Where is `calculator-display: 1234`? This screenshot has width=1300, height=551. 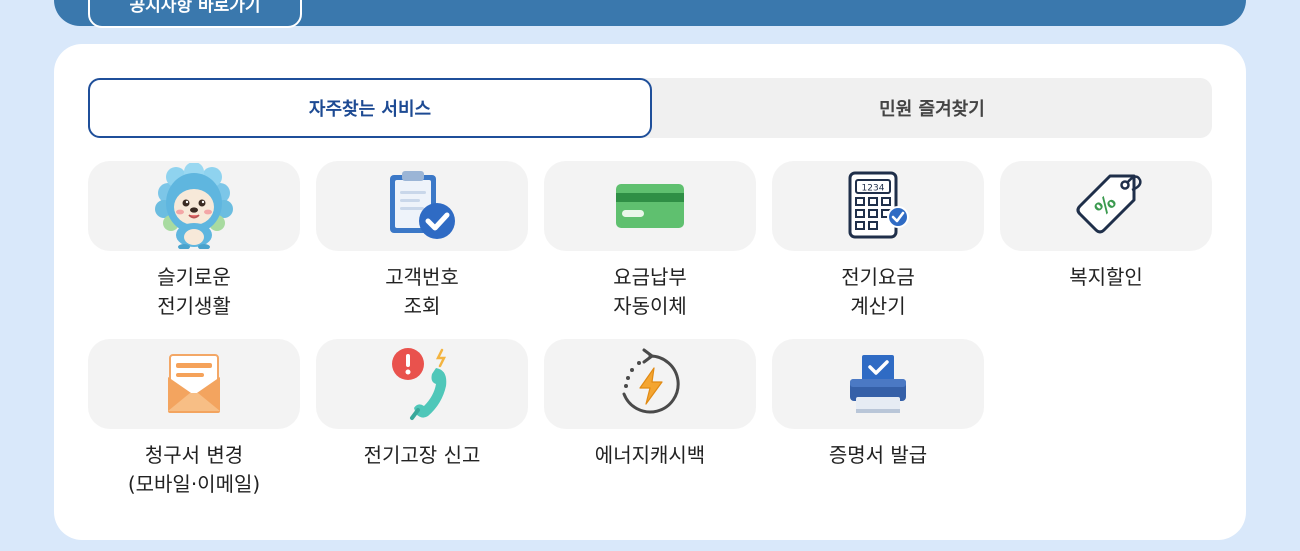
calculator-display: 1234 is located at coordinates (873, 189).